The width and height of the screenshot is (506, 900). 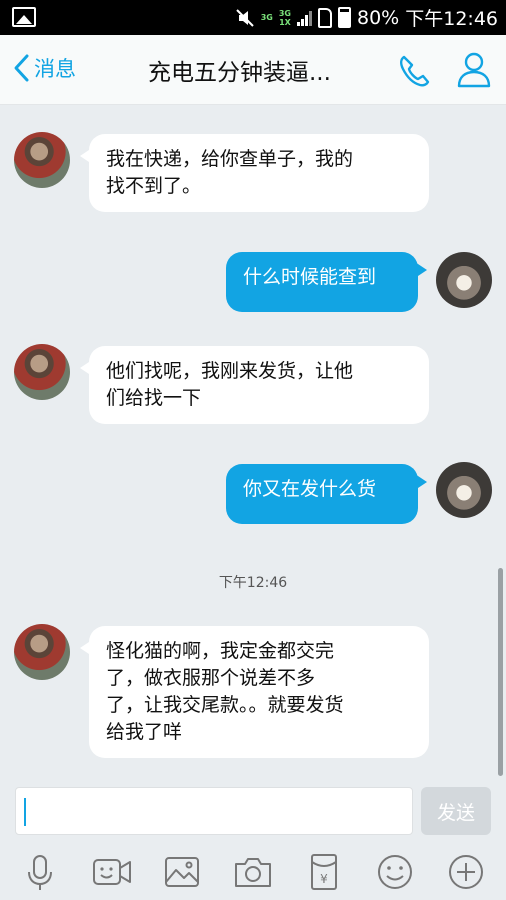 What do you see at coordinates (500, 672) in the screenshot?
I see `scrollbar` at bounding box center [500, 672].